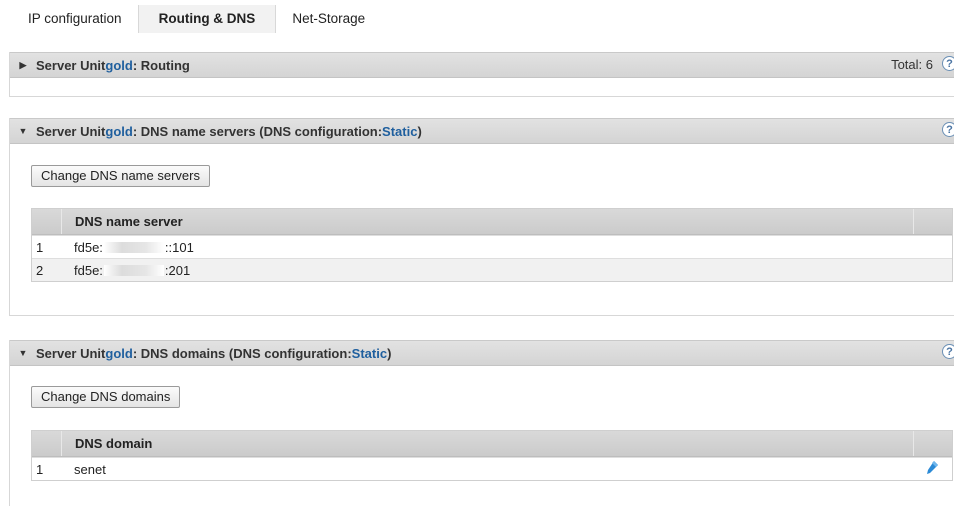 This screenshot has height=506, width=954. I want to click on address-suffix: :201, so click(177, 270).